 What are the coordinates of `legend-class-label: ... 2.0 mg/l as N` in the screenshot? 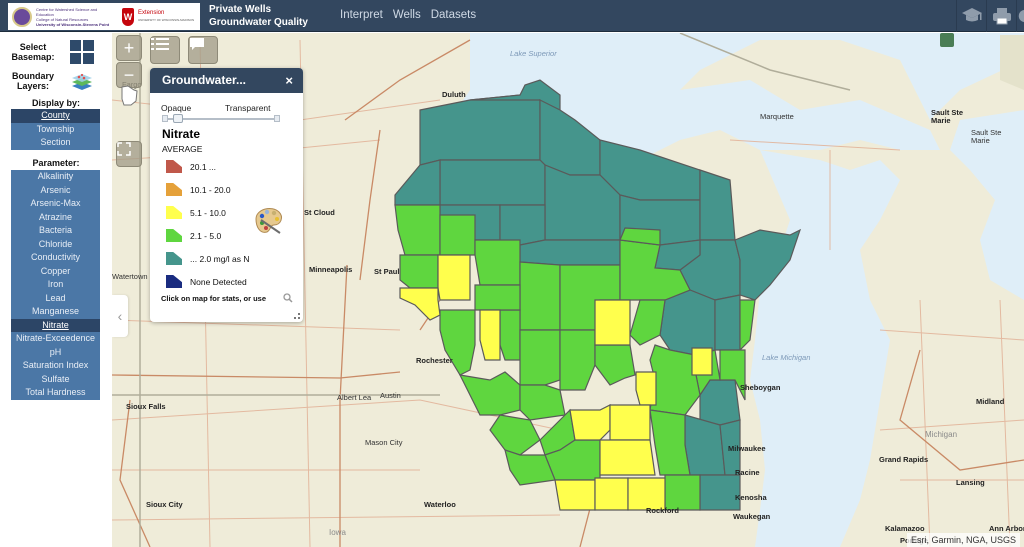 It's located at (220, 258).